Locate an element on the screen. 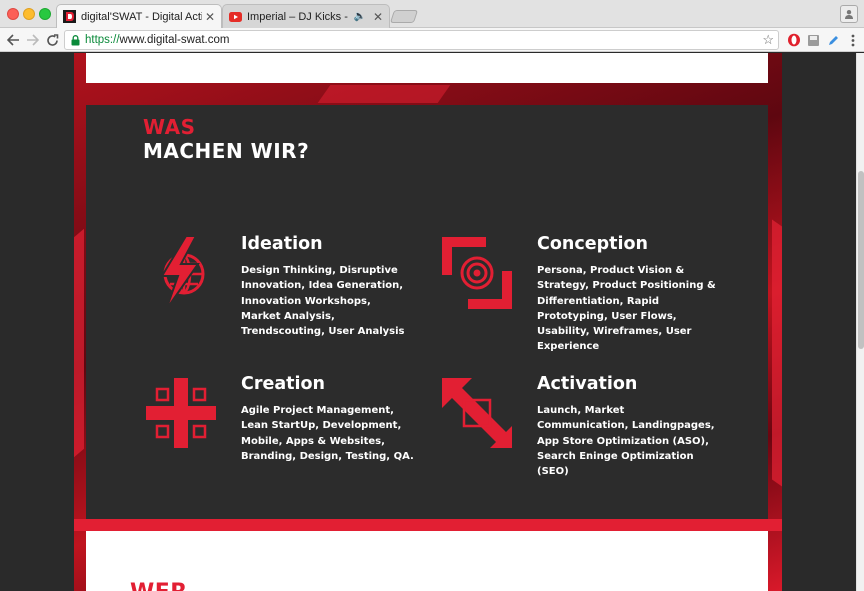  window-minimize-button is located at coordinates (29, 14).